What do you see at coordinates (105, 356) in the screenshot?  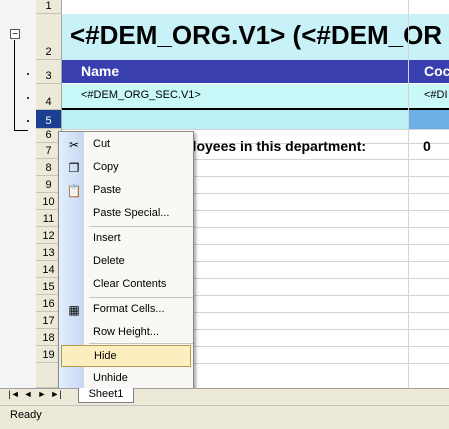 I see `menu-item-label: Hide` at bounding box center [105, 356].